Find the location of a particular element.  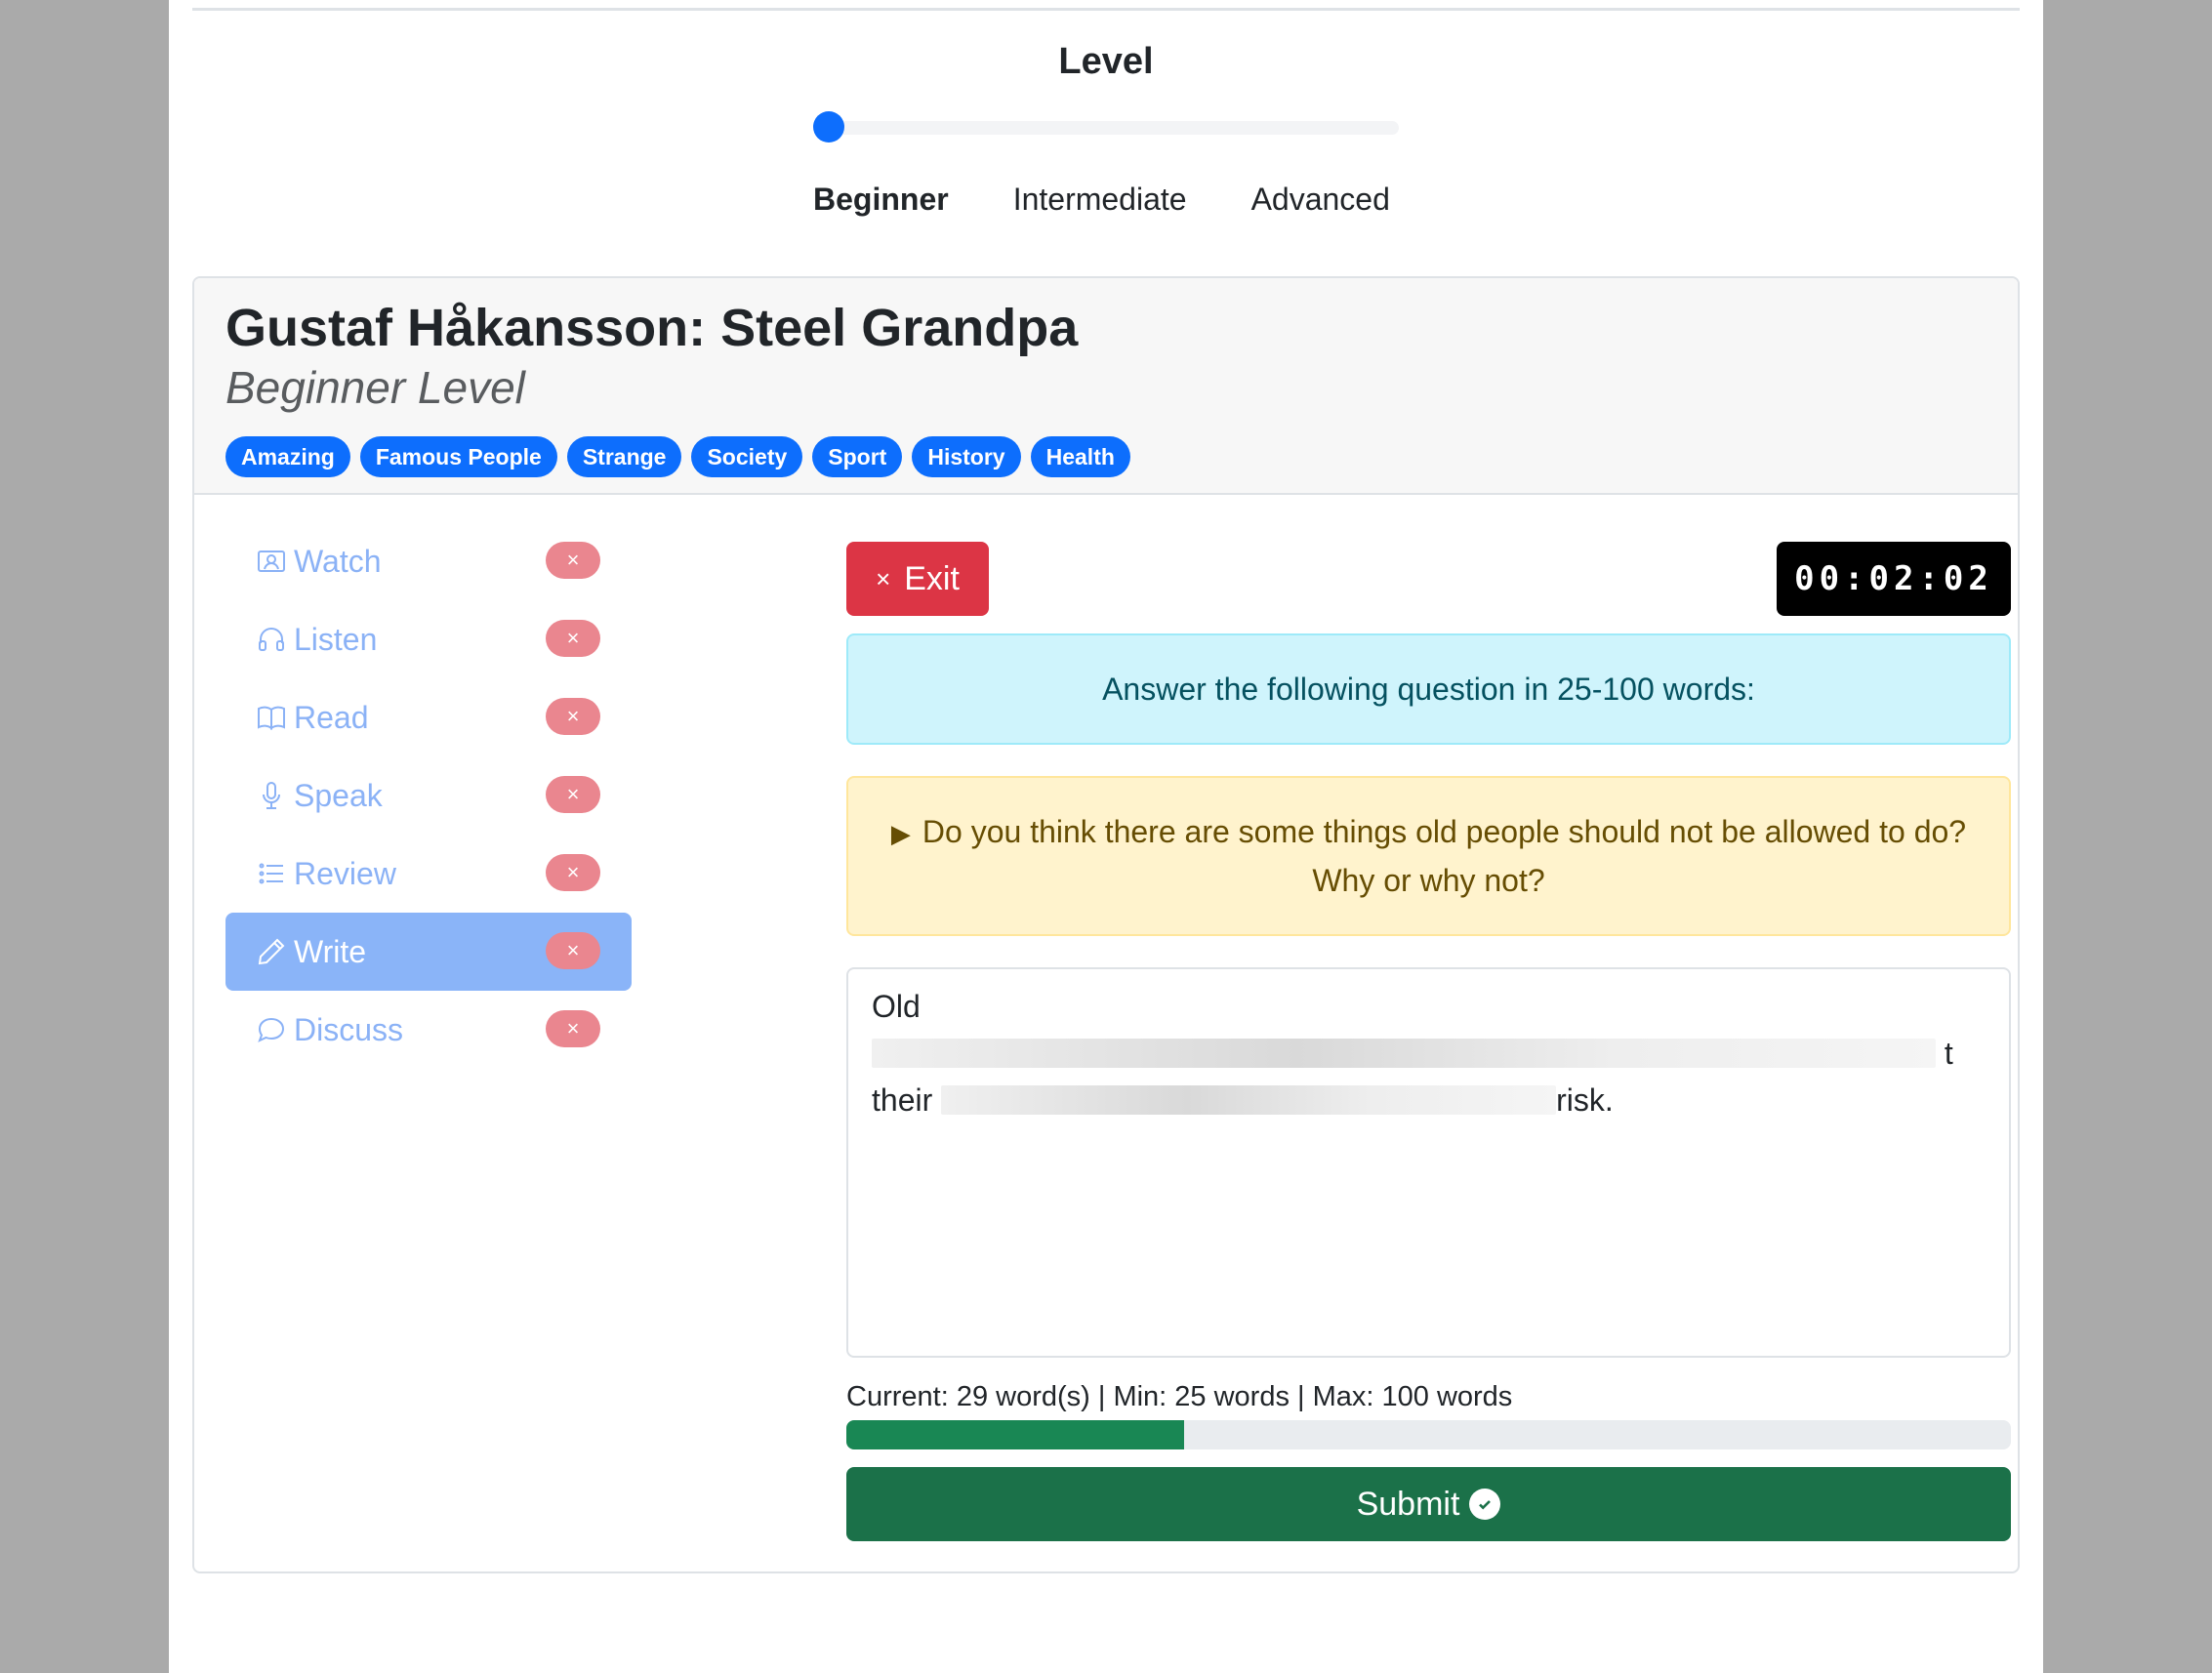

divider is located at coordinates (1106, 9).